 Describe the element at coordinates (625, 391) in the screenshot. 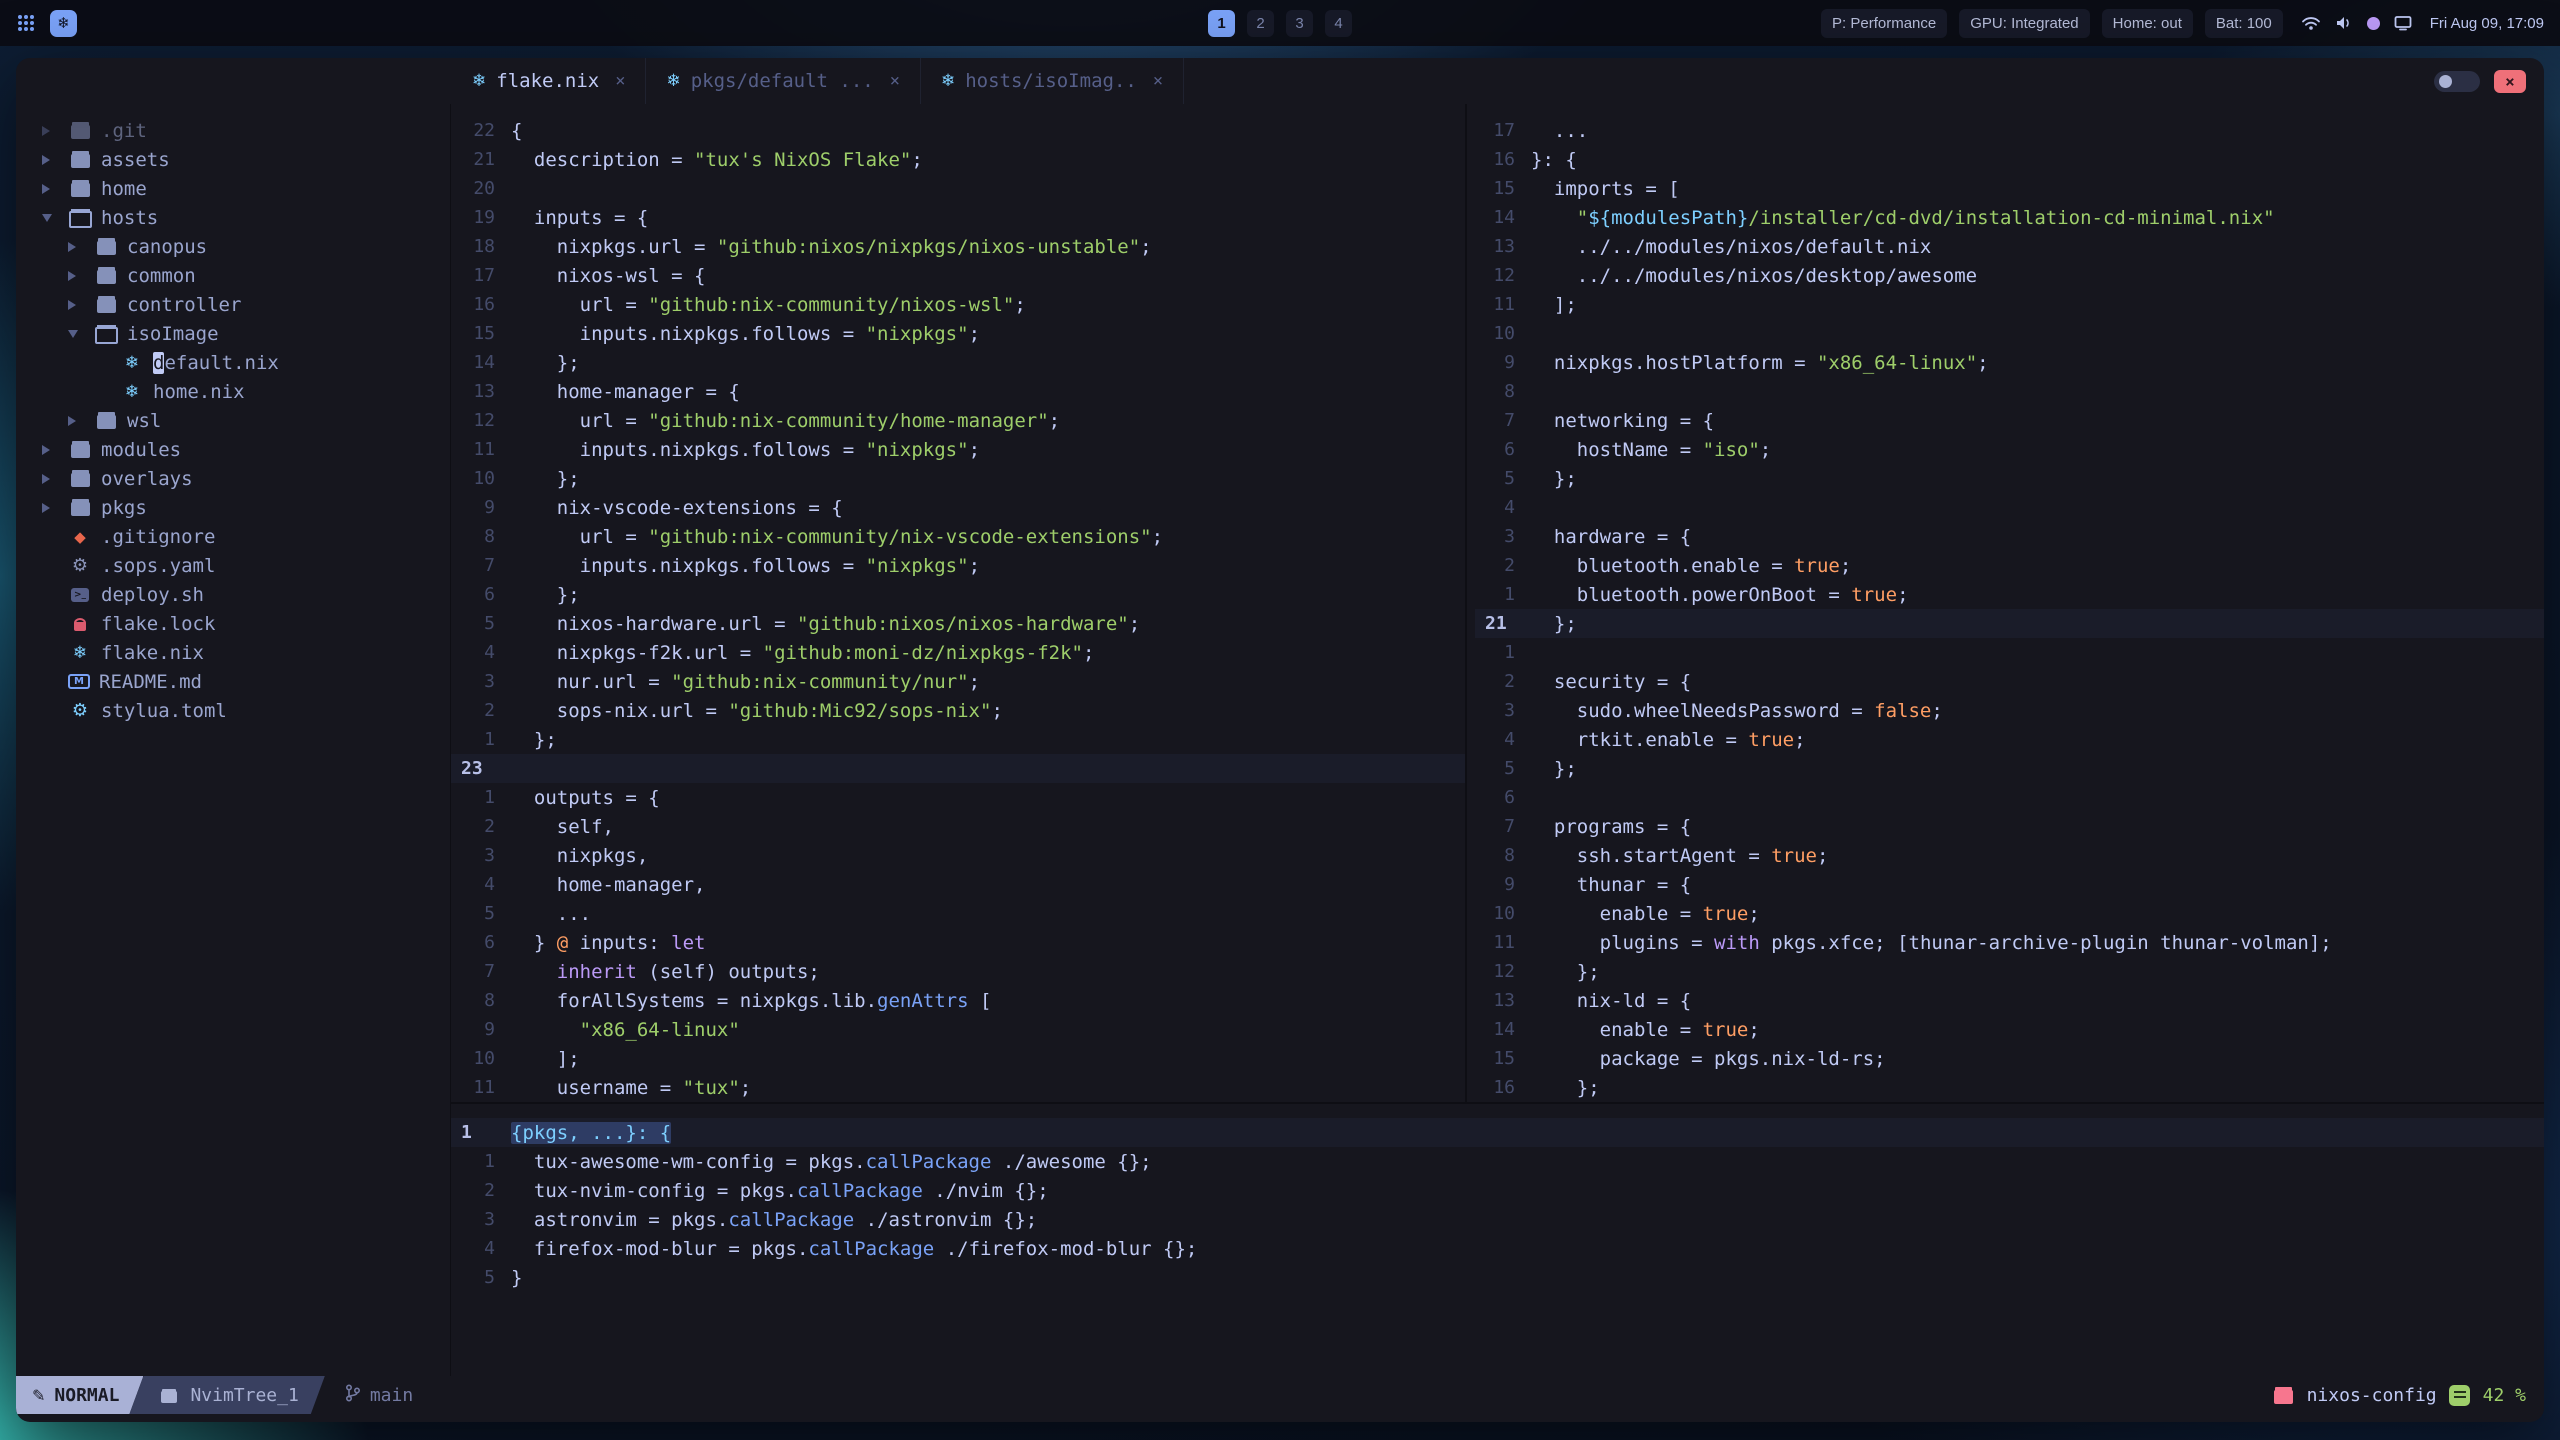

I see `code-text: home-manager = {` at that location.